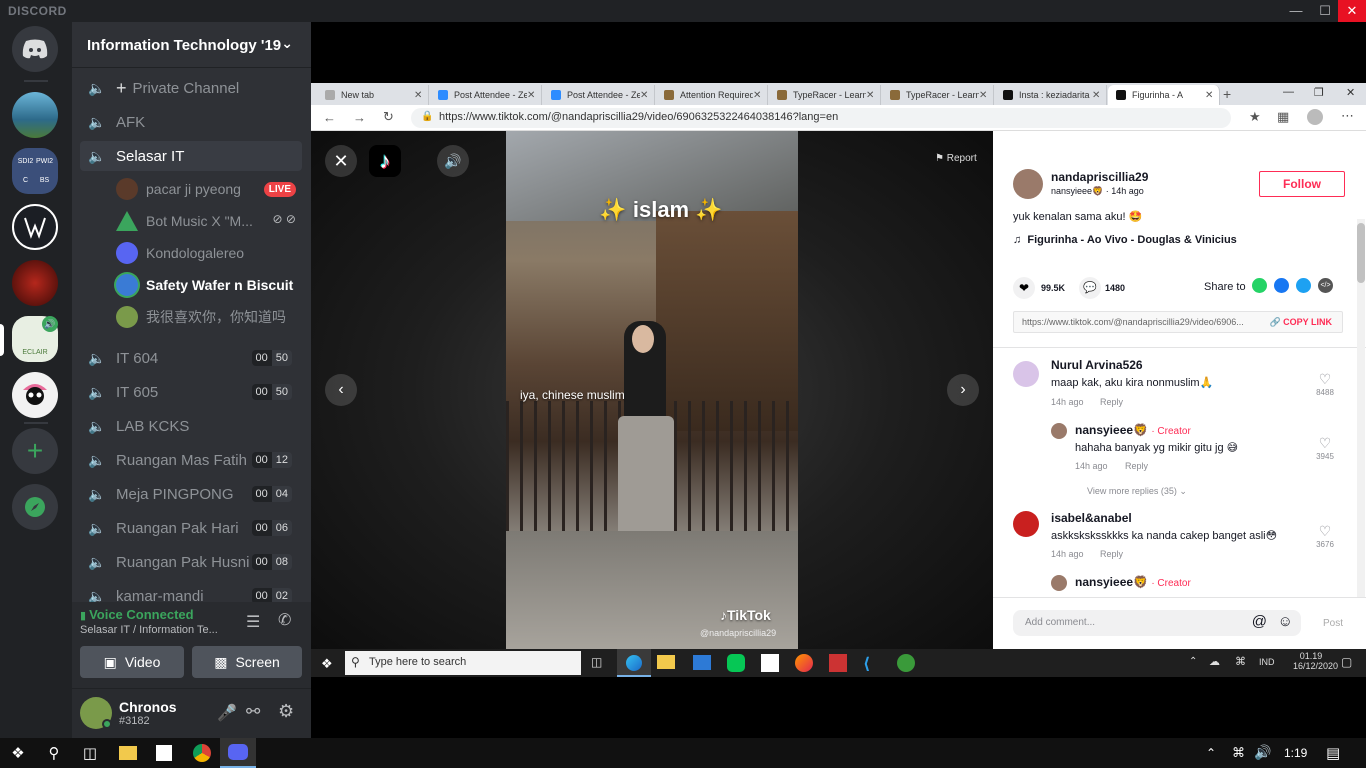  Describe the element at coordinates (1325, 536) in the screenshot. I see `comment-like-button: ♡ 3676` at that location.